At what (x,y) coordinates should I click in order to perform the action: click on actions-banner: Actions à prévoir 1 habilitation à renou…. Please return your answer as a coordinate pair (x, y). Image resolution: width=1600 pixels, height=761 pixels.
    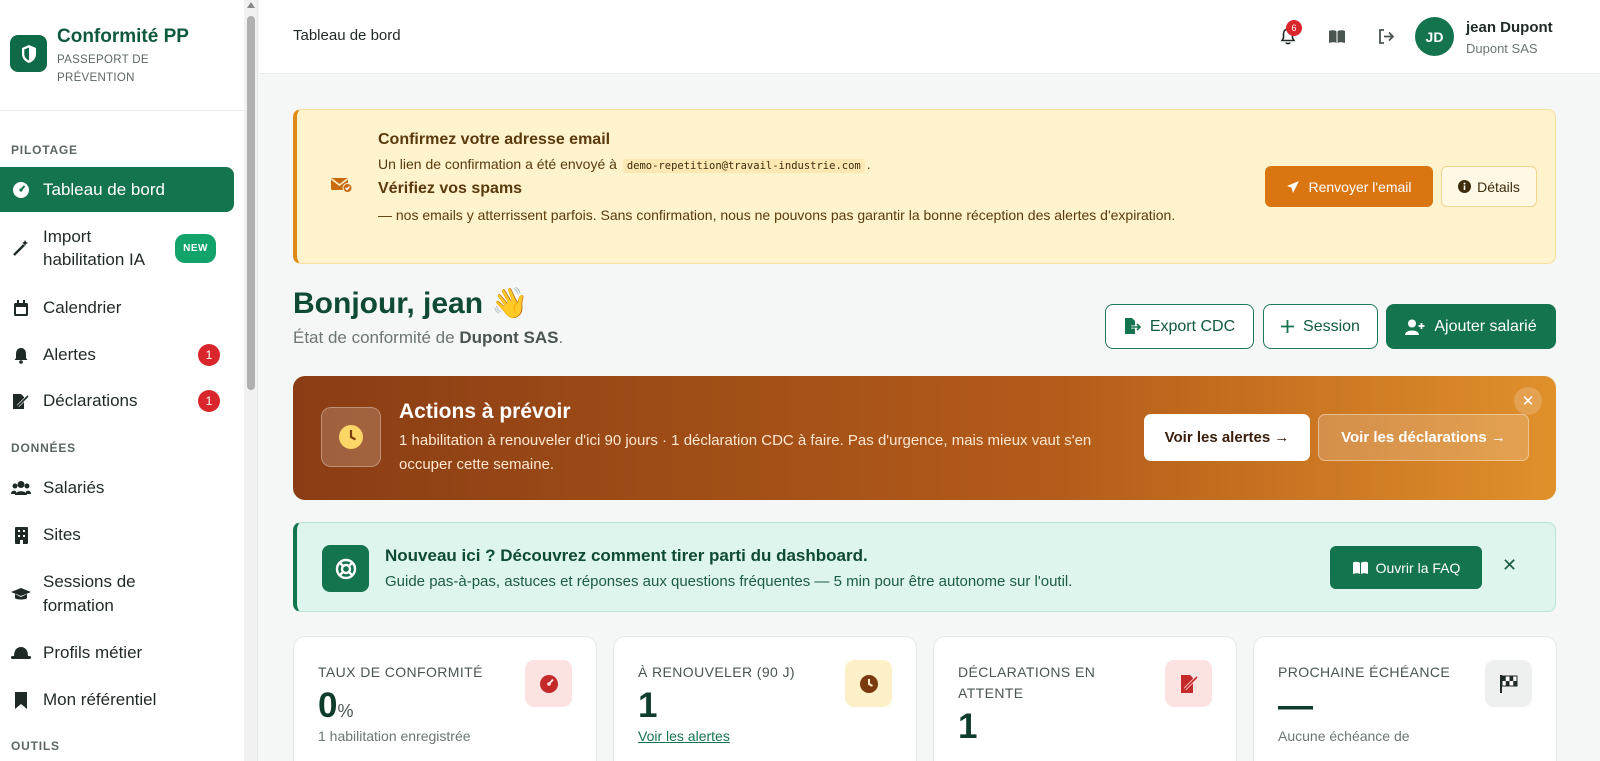
    Looking at the image, I should click on (924, 438).